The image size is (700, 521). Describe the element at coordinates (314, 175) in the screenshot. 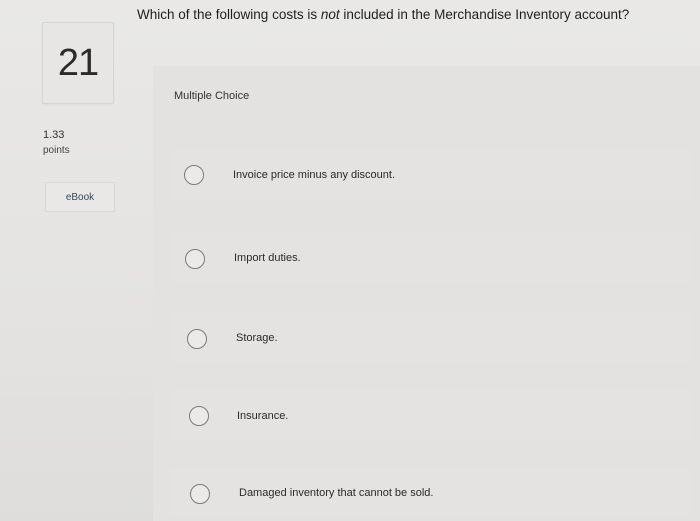

I see `answer-option-label: Invoice price minus any discount.` at that location.